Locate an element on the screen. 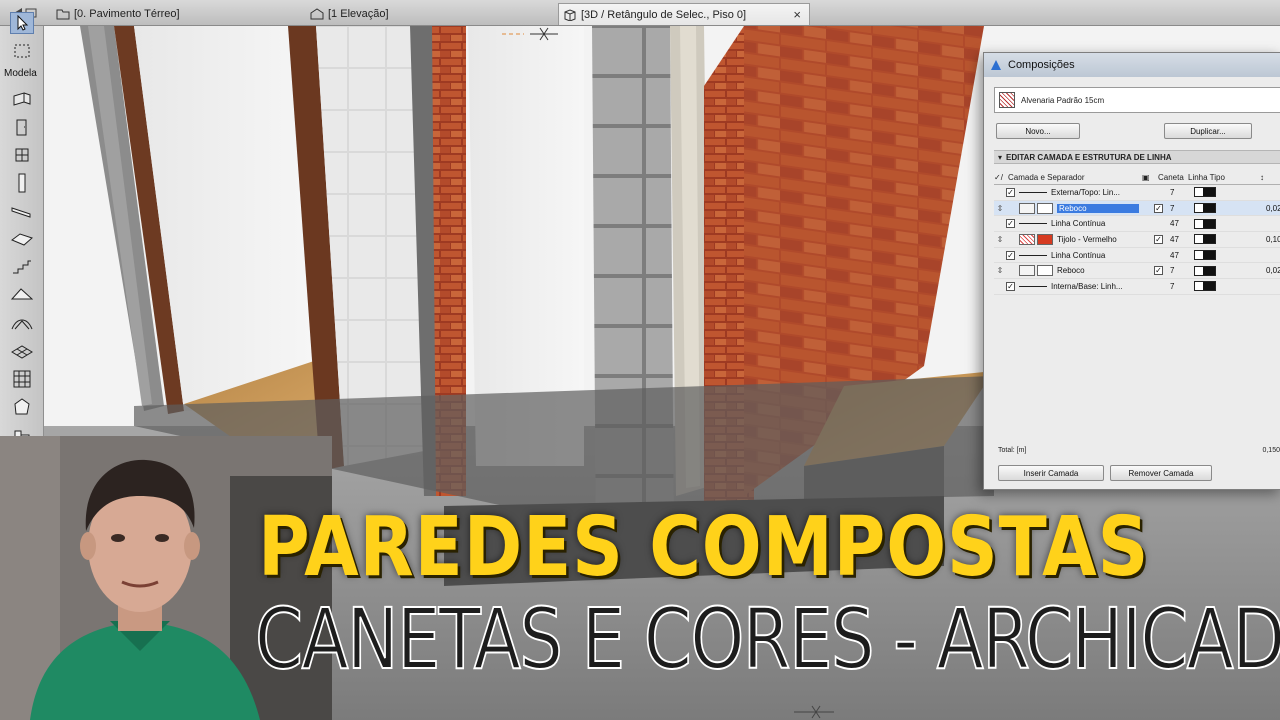 This screenshot has width=1280, height=720. toolbox: Modela is located at coordinates (22, 229).